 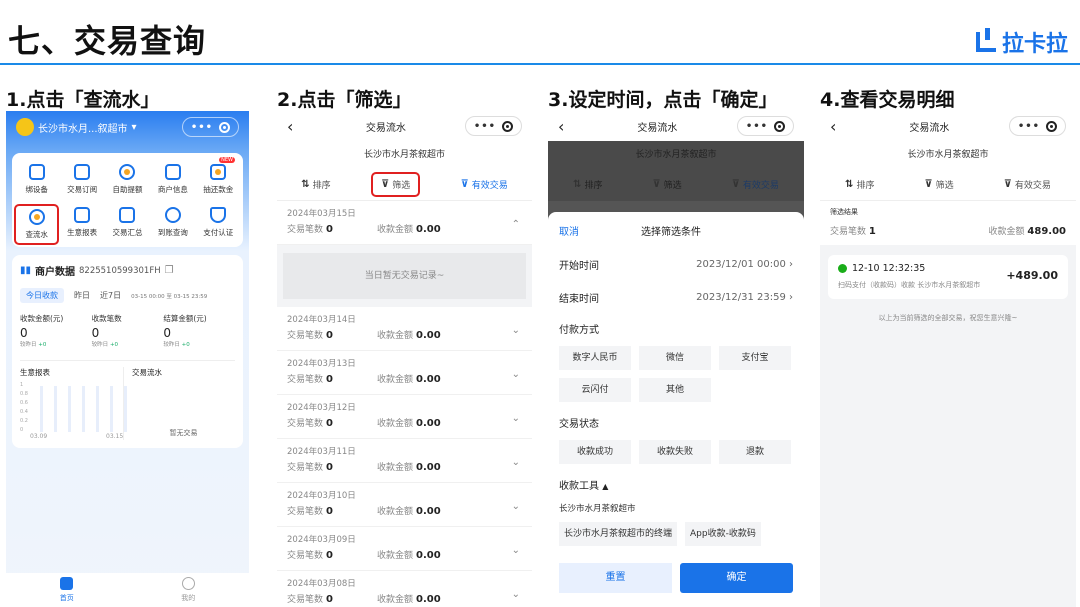 I want to click on chip-alipay: 支付宝, so click(x=755, y=358).